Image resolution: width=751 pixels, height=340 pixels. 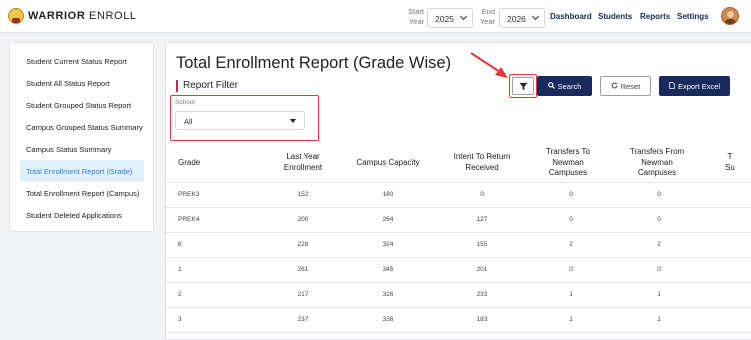 What do you see at coordinates (693, 16) in the screenshot?
I see `nav-settings: Settings` at bounding box center [693, 16].